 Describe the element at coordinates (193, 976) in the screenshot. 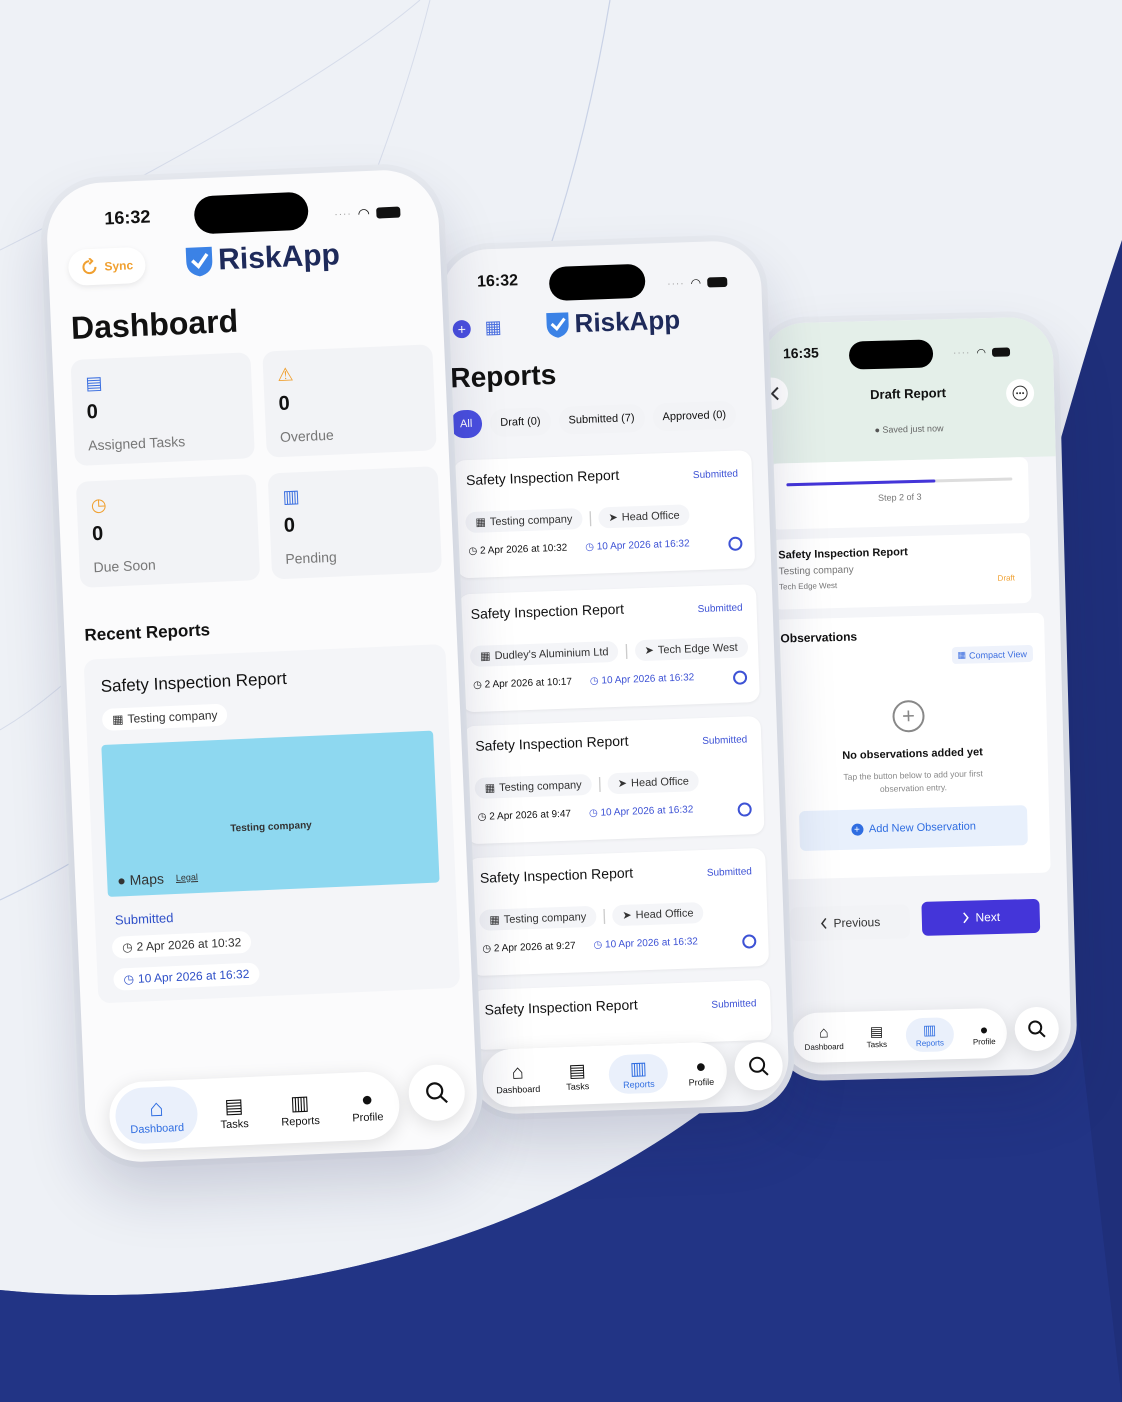

I see `due-date: 10 Apr 2026 at 16:32` at that location.